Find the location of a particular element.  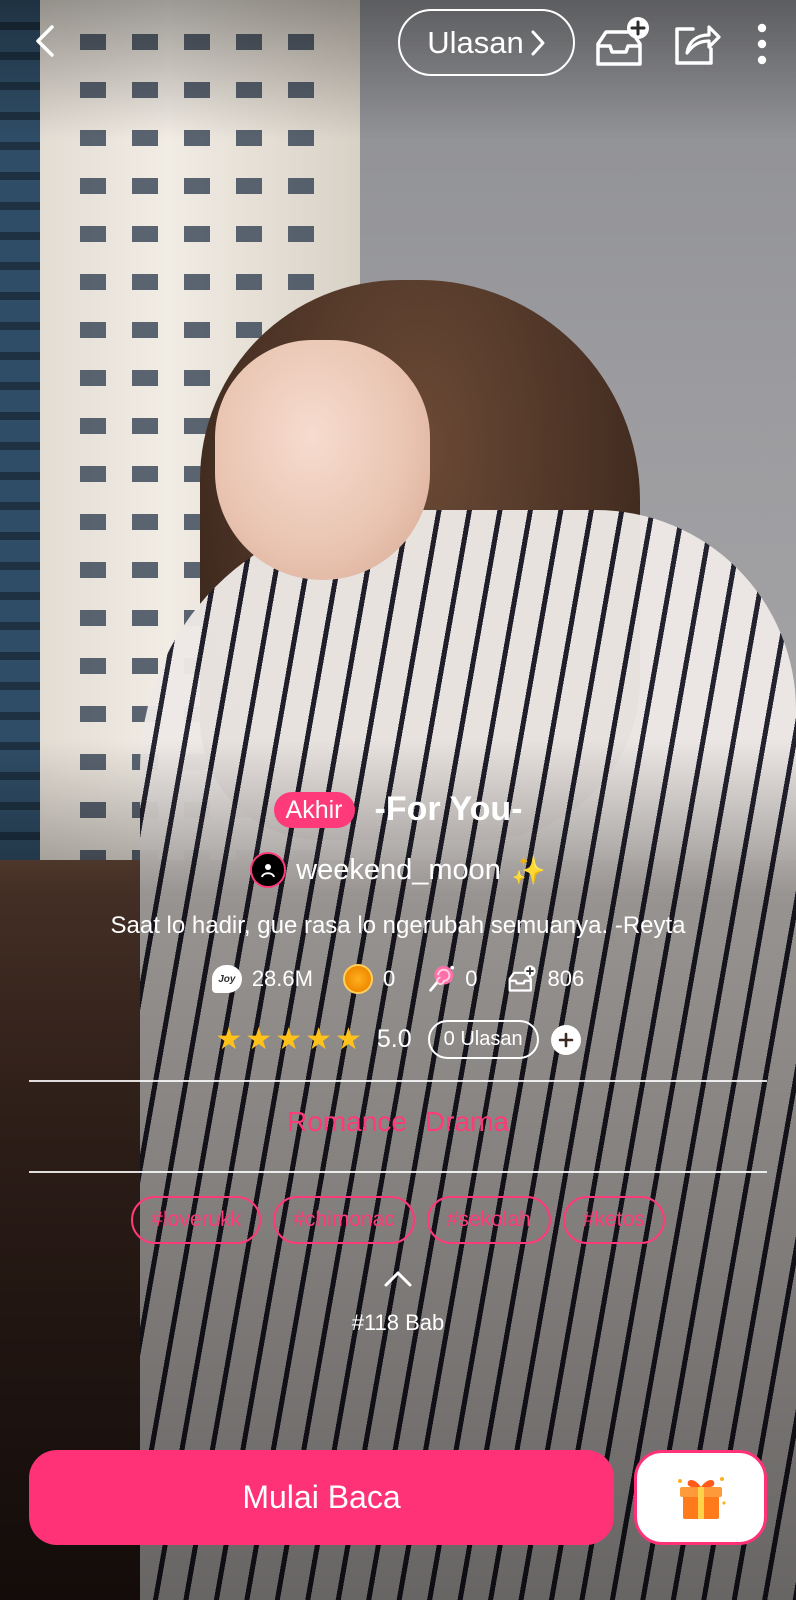

lollipop-stat: 0 is located at coordinates (451, 979).